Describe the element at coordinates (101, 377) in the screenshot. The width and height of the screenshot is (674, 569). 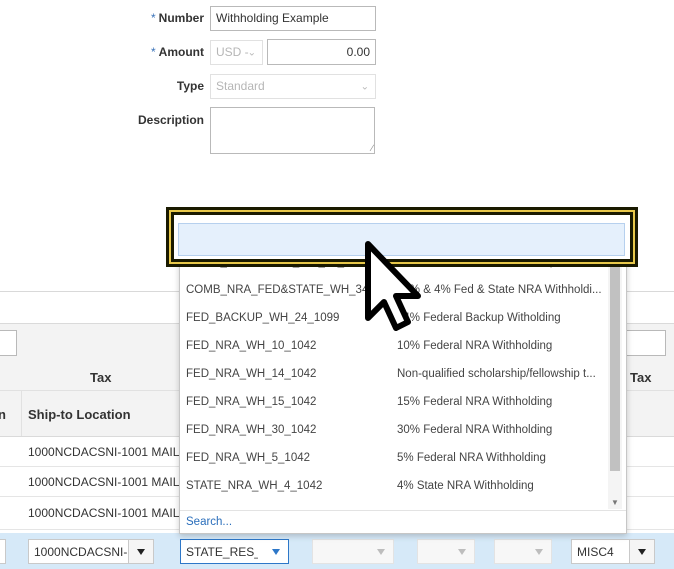
I see `tax-group-header: Tax` at that location.